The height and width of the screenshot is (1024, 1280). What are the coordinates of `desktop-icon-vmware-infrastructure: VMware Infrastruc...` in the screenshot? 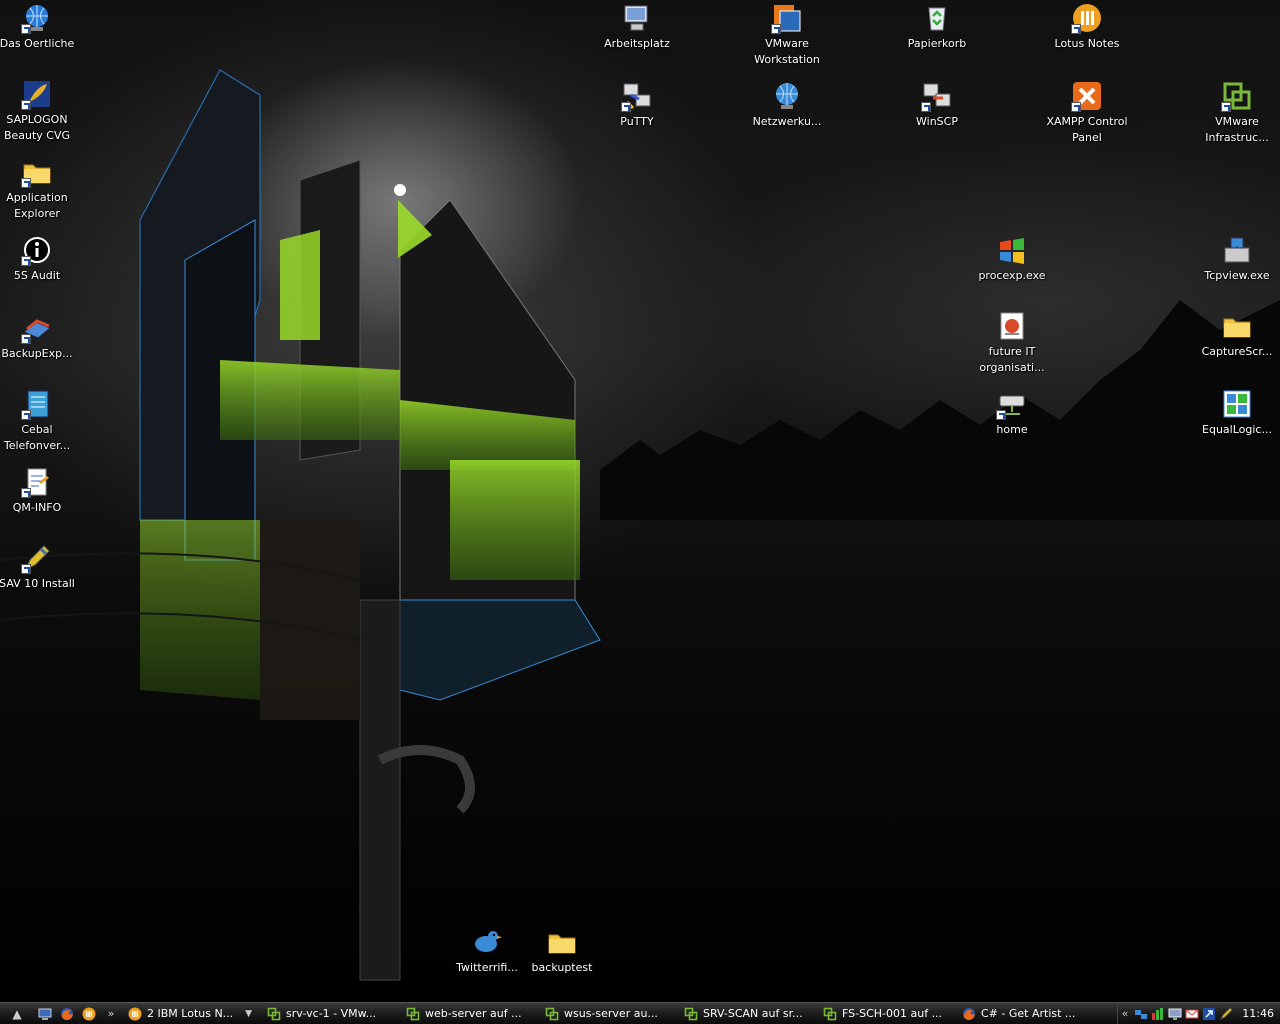 It's located at (1236, 113).